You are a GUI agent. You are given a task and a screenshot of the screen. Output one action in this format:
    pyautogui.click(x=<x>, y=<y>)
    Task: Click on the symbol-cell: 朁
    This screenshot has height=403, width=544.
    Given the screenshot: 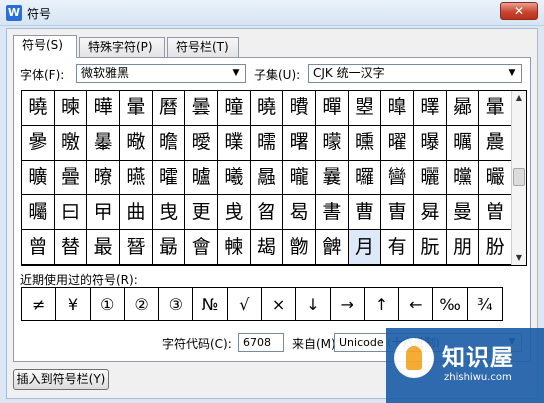 What is the action you would take?
    pyautogui.click(x=136, y=247)
    